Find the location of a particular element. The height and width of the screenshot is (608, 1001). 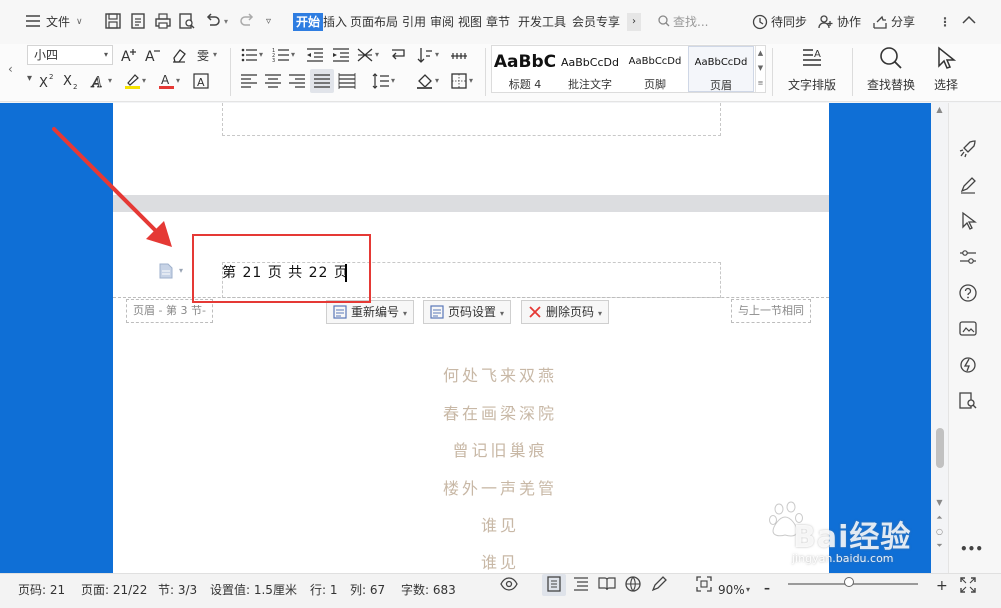

scroll-down-icon: ▼ is located at coordinates (939, 502).